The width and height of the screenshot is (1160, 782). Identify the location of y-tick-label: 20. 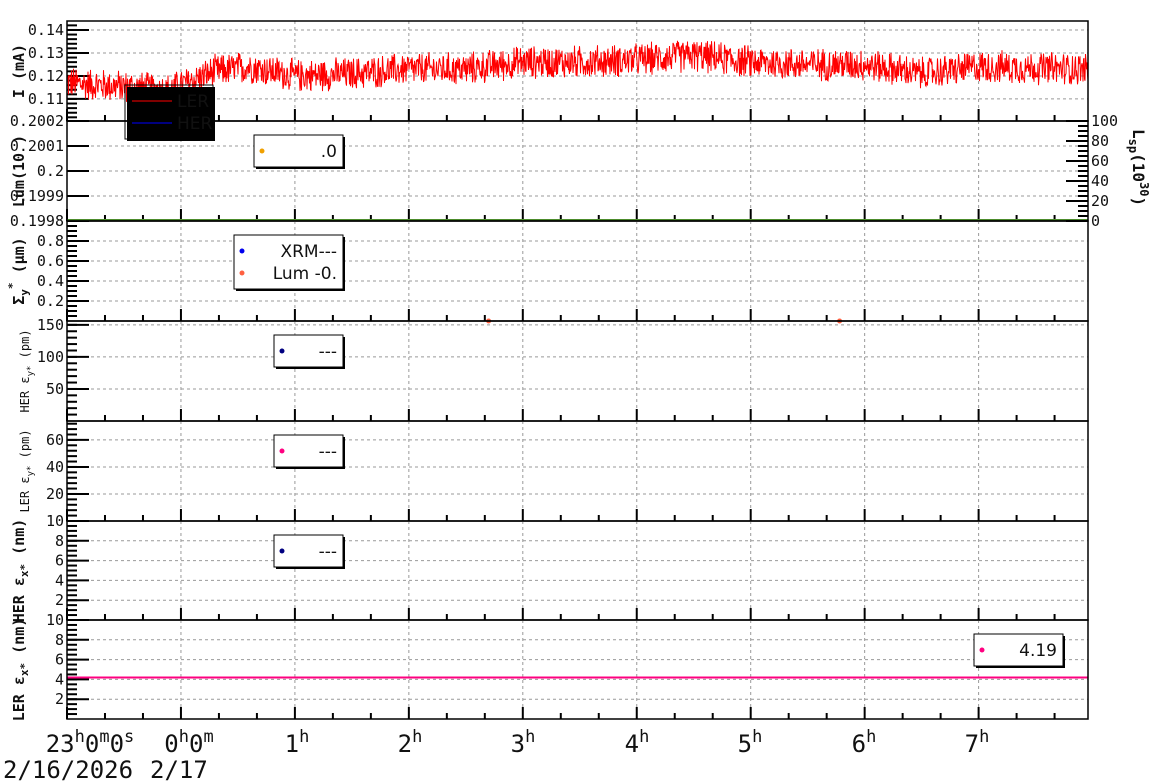
(55, 494).